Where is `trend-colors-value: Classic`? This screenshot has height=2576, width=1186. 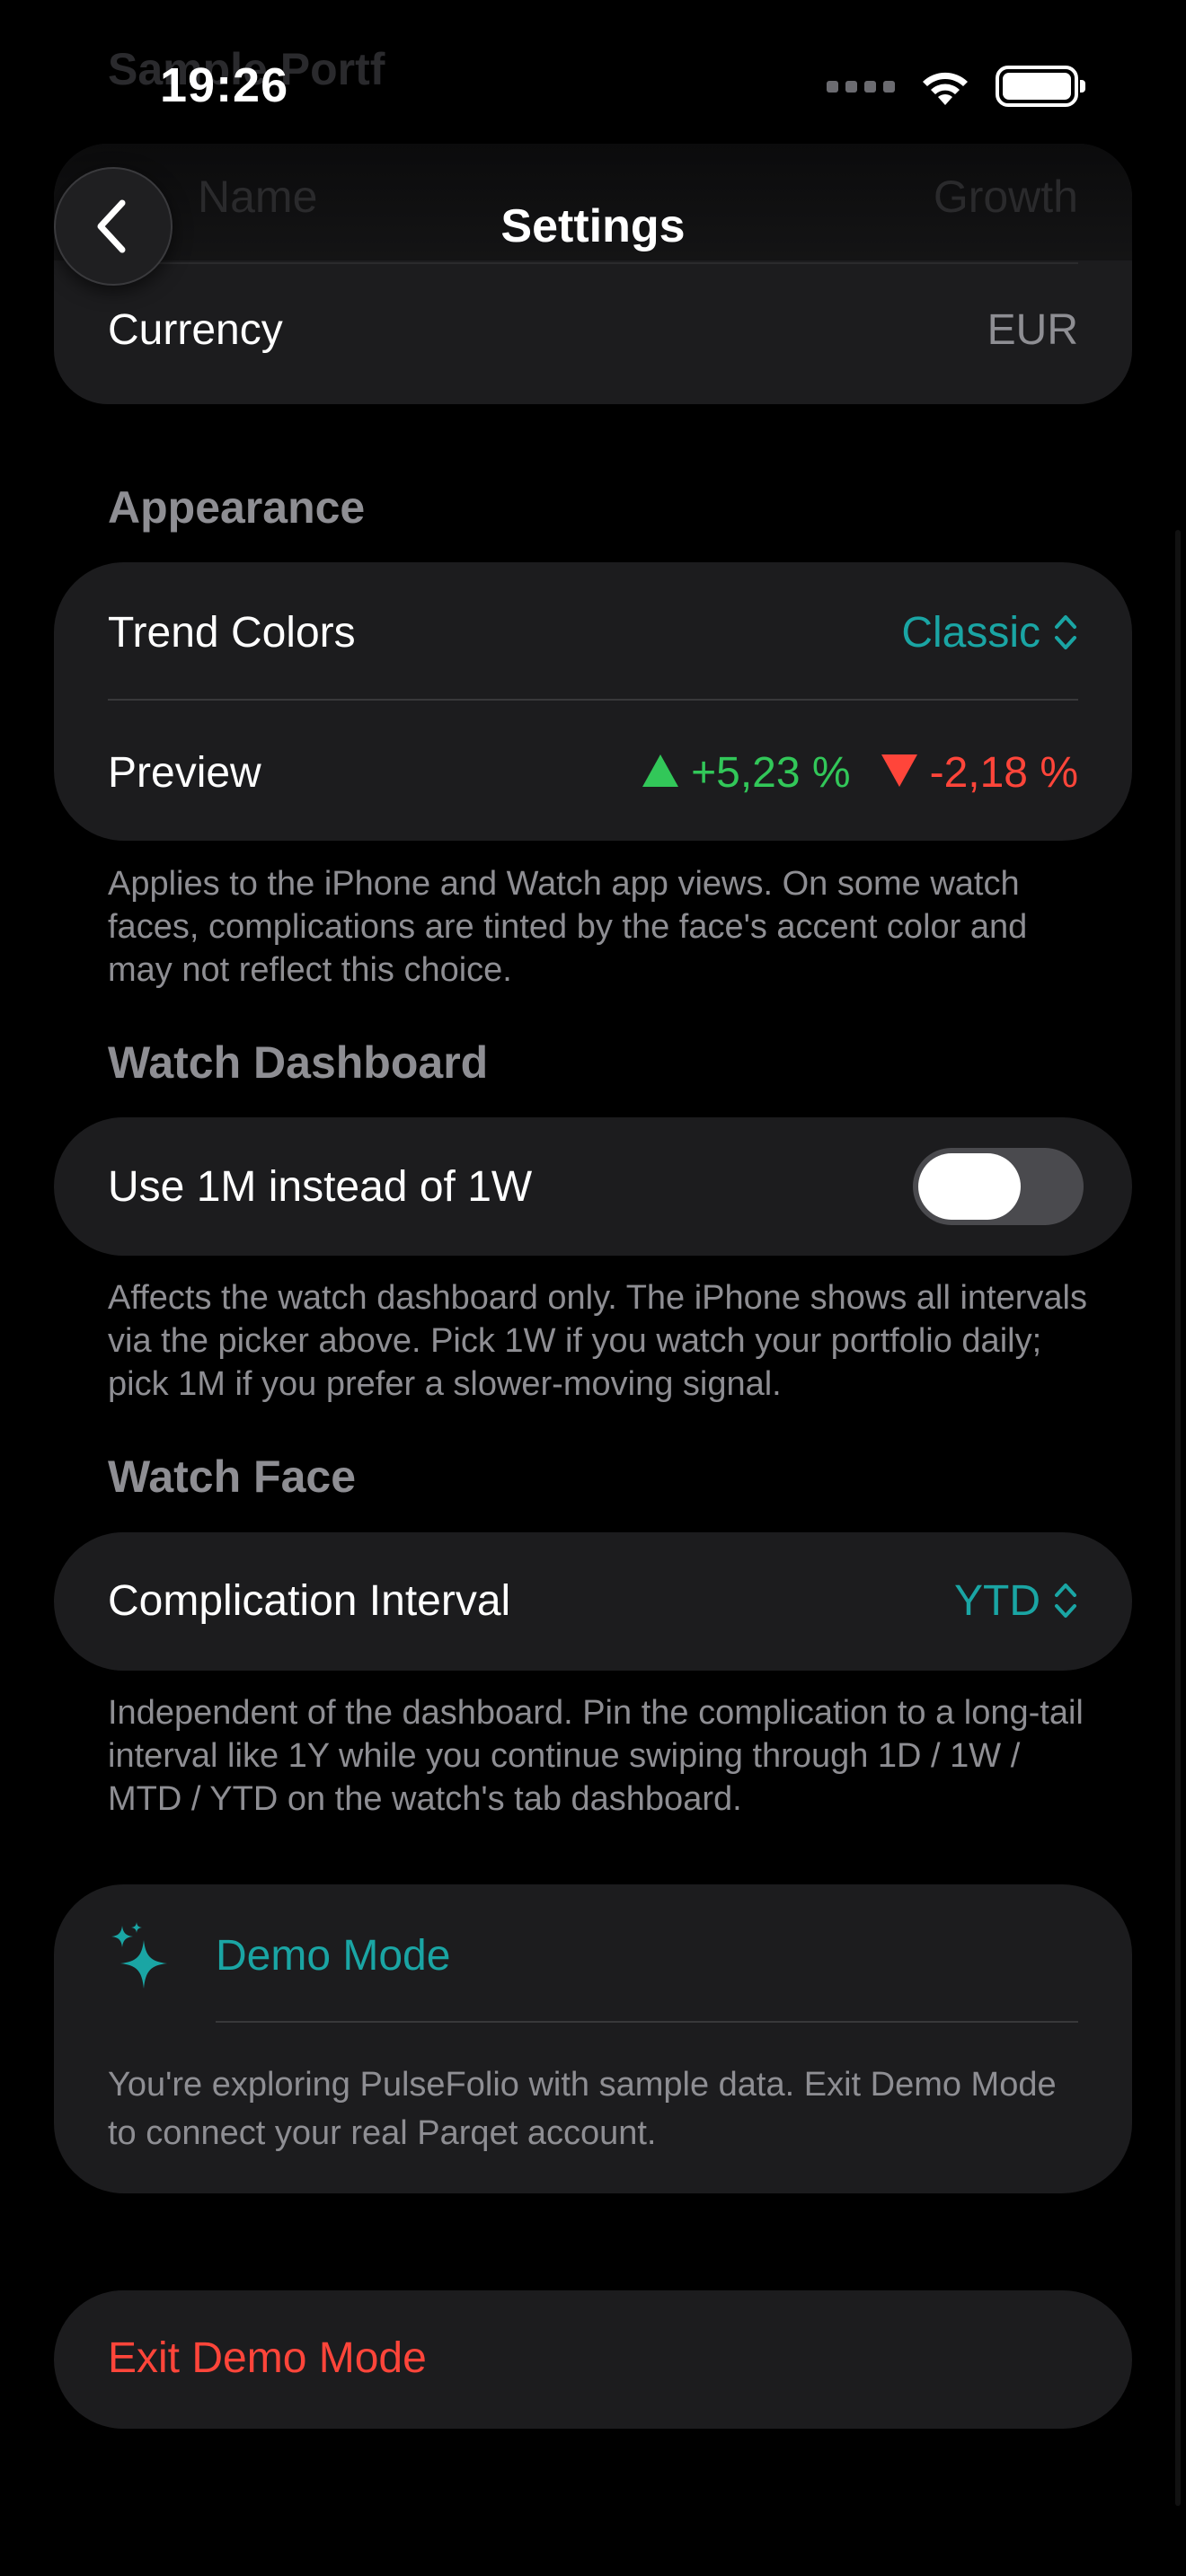
trend-colors-value: Classic is located at coordinates (970, 632).